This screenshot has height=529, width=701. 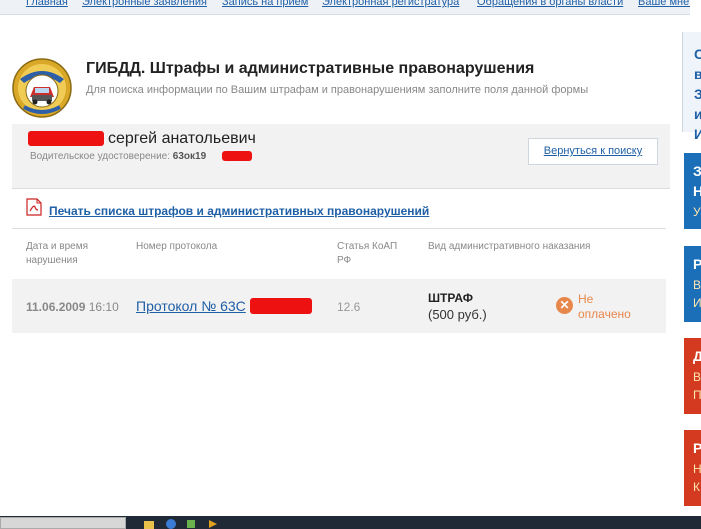 I want to click on koap-article: 12.6, so click(x=349, y=307).